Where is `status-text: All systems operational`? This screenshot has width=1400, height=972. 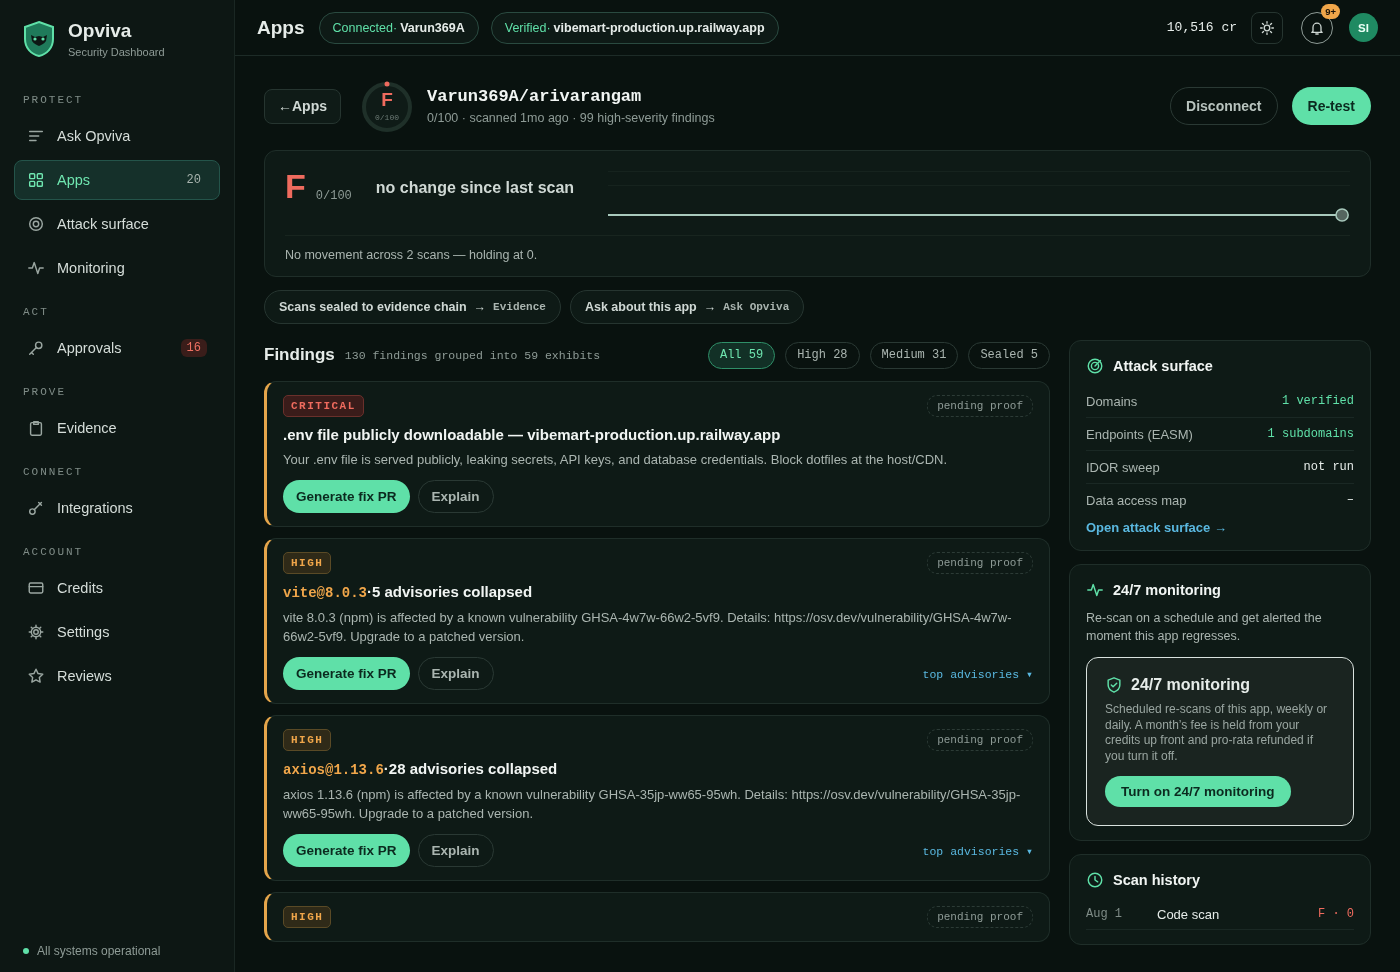 status-text: All systems operational is located at coordinates (99, 951).